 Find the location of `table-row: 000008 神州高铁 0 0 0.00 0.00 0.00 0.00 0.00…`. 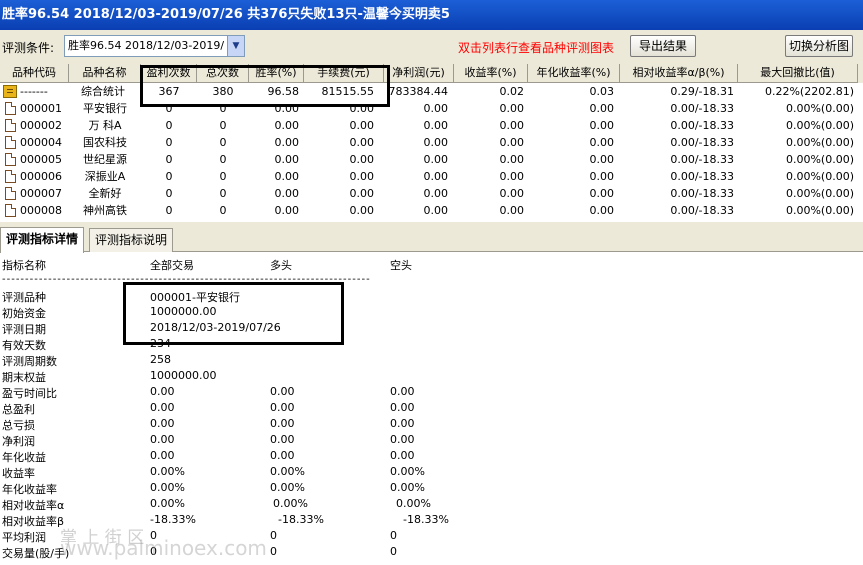

table-row: 000008 神州高铁 0 0 0.00 0.00 0.00 0.00 0.00… is located at coordinates (431, 210).